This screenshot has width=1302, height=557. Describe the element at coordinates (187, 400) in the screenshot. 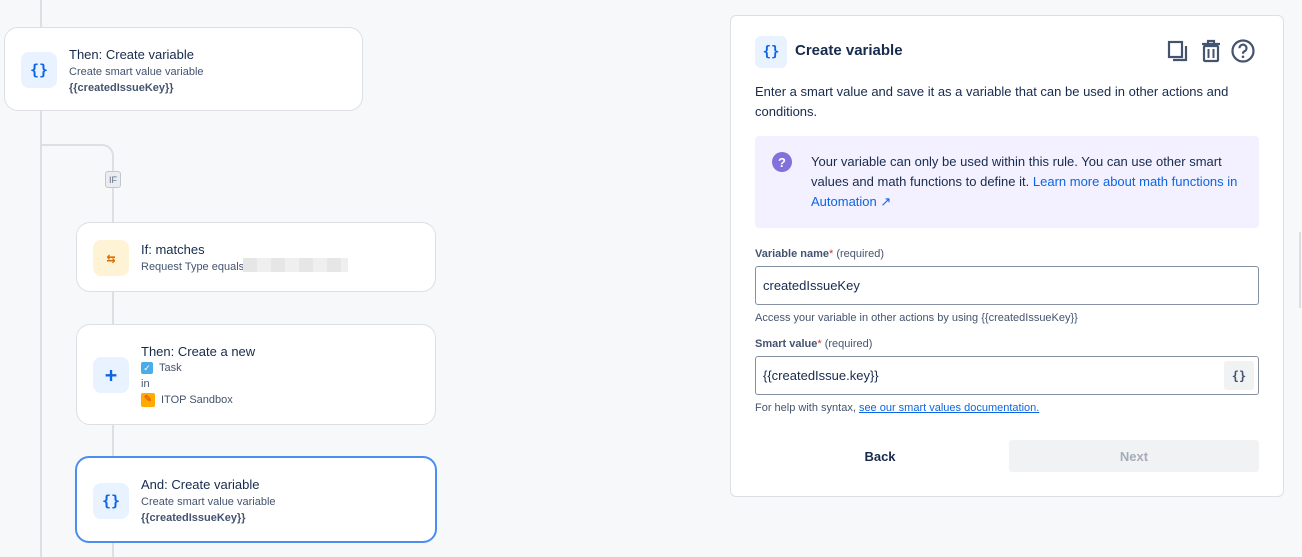

I see `project: ✎ ITOP Sandbox` at that location.